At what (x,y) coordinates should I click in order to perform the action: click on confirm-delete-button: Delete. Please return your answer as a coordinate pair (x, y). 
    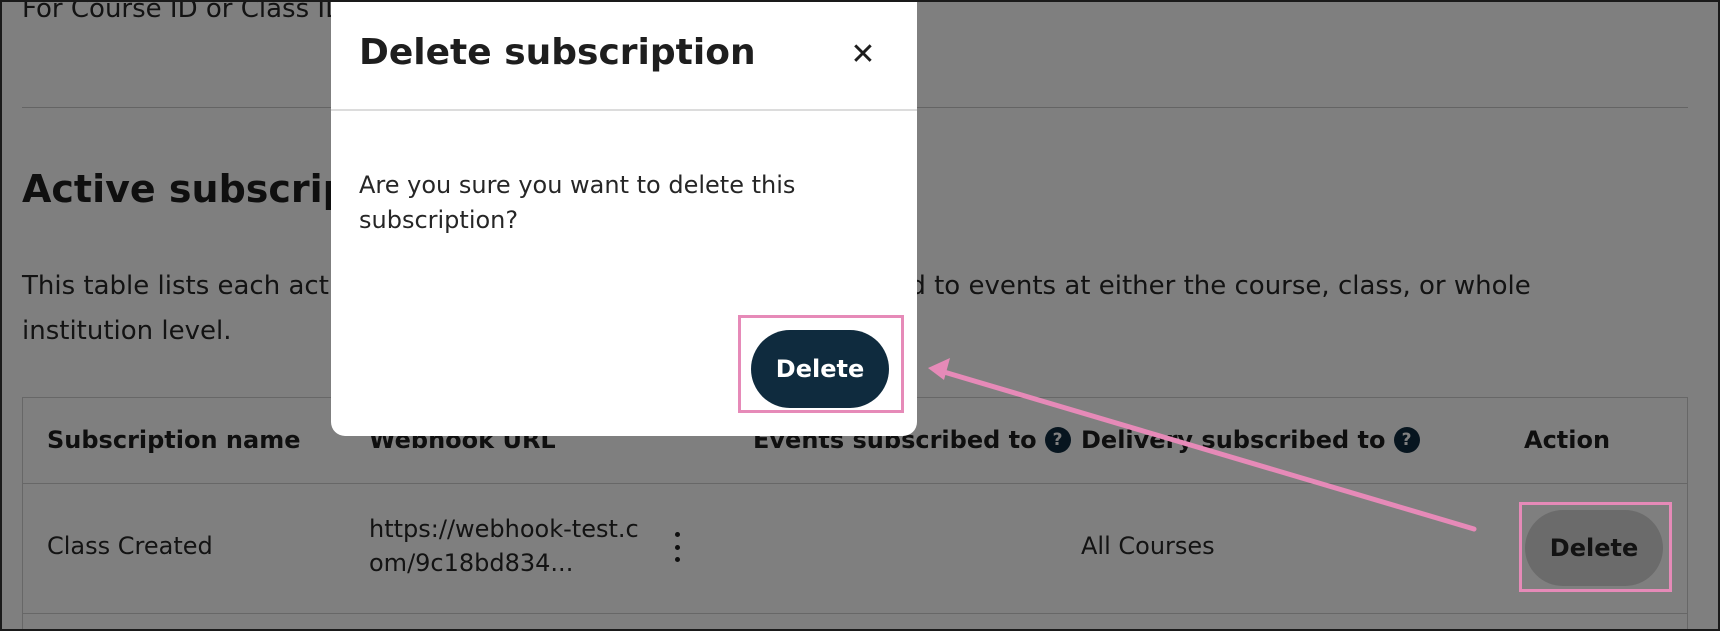
    Looking at the image, I should click on (820, 369).